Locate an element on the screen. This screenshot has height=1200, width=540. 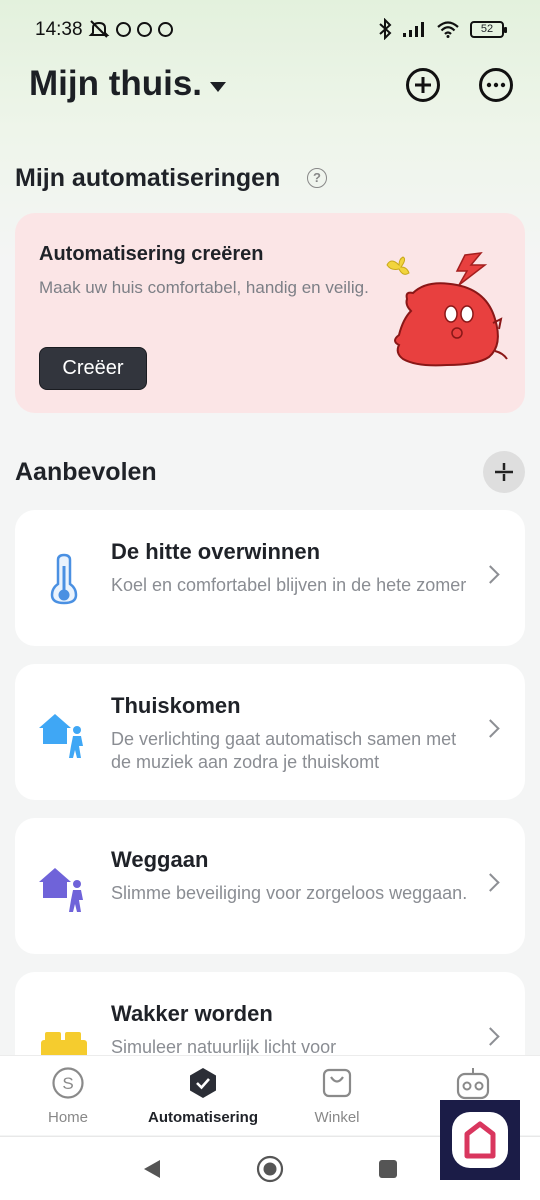
home-s-icon: S is located at coordinates (68, 1083).